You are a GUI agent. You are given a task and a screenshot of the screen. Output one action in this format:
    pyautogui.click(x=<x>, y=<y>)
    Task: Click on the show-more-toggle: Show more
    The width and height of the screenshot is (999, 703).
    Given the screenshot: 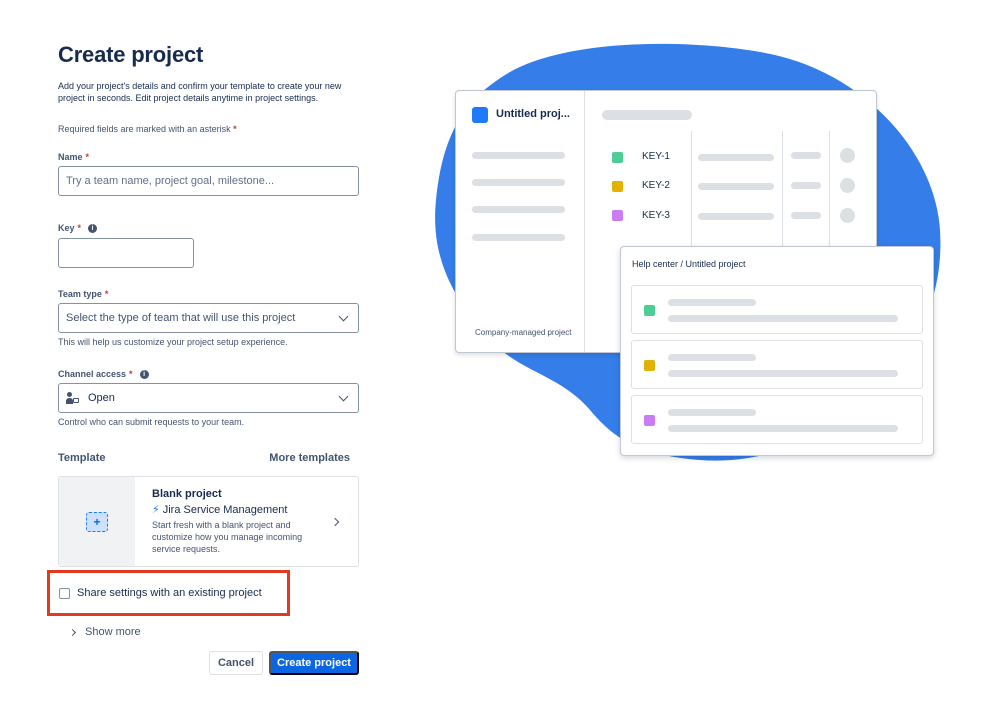 What is the action you would take?
    pyautogui.click(x=104, y=632)
    